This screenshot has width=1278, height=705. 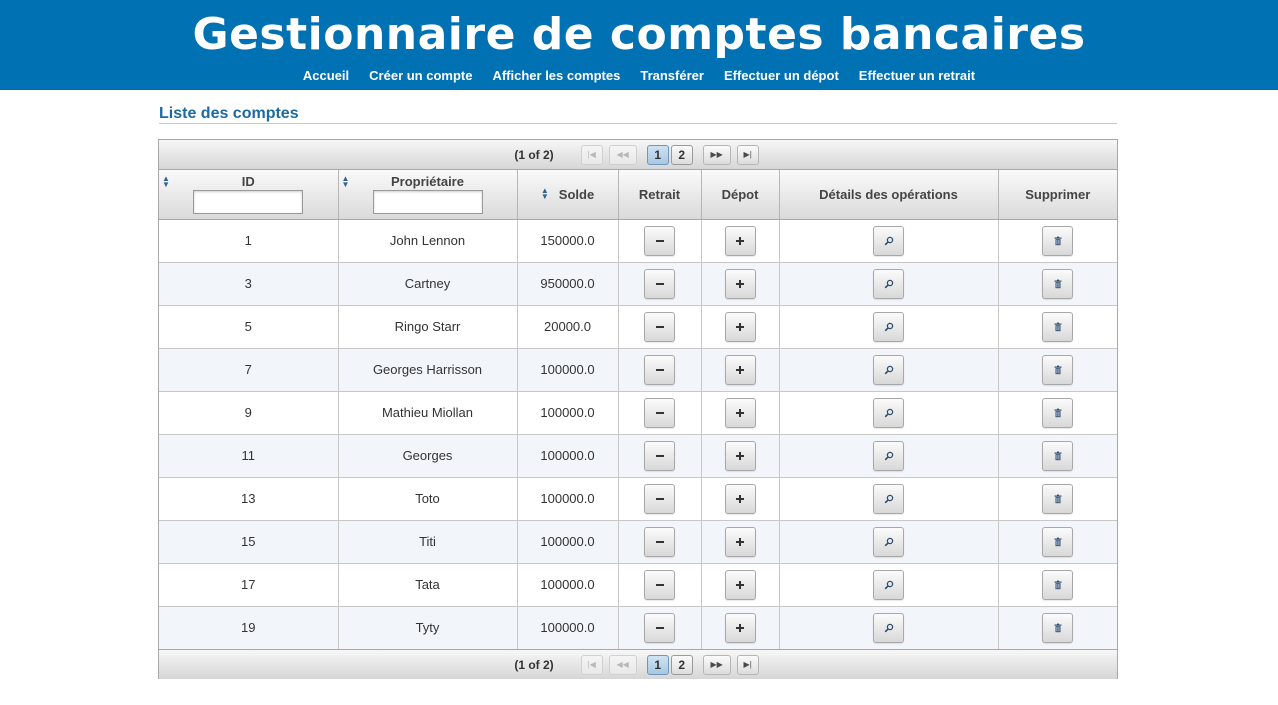 What do you see at coordinates (781, 76) in the screenshot?
I see `menu-item-deposit: Effectuer un dépot` at bounding box center [781, 76].